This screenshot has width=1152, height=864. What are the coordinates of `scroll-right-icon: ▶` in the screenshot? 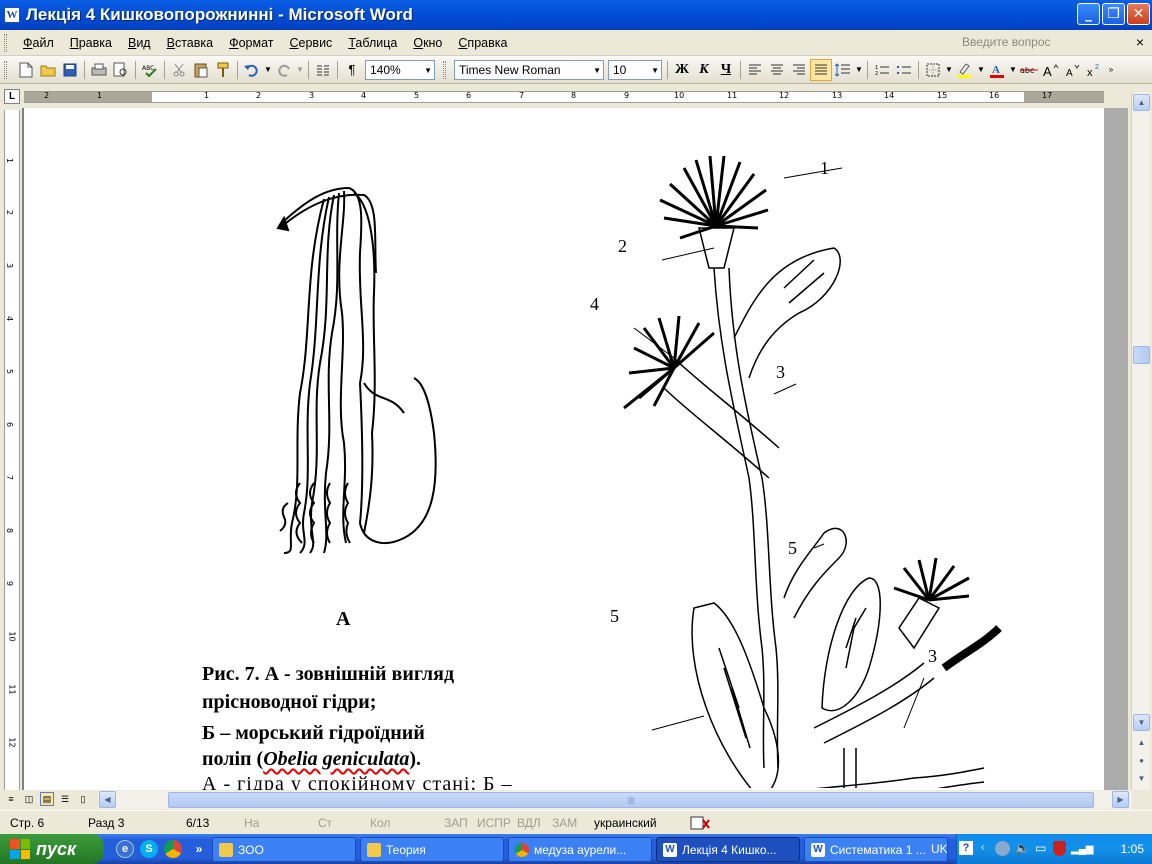 It's located at (1120, 799).